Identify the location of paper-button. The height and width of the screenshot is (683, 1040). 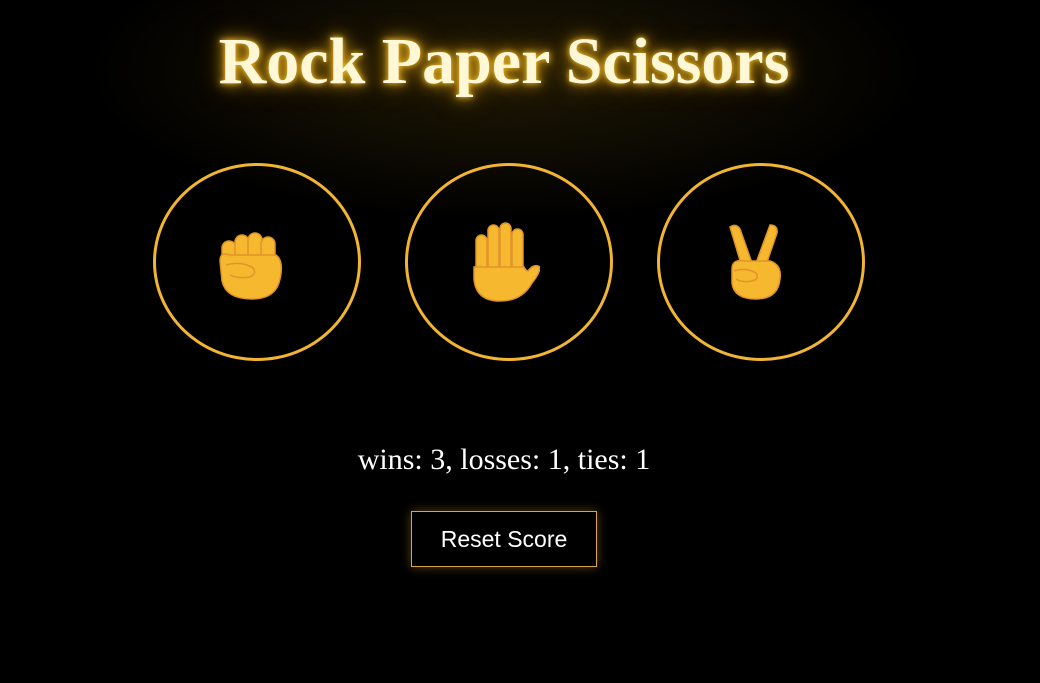
(509, 262).